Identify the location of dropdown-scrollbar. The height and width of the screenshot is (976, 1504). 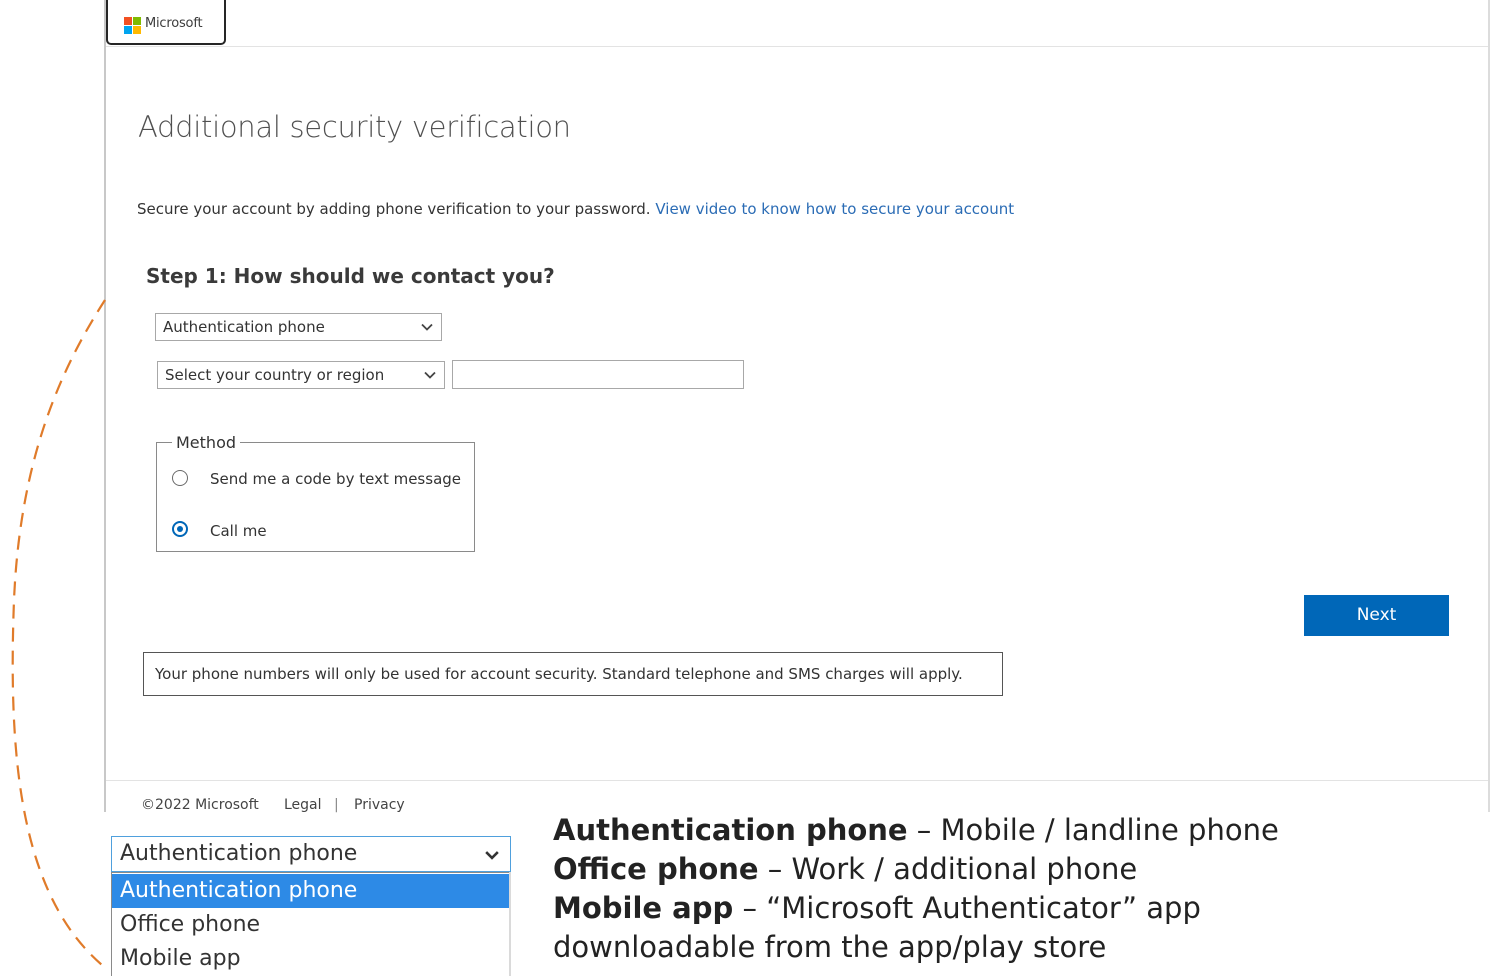
(510, 924).